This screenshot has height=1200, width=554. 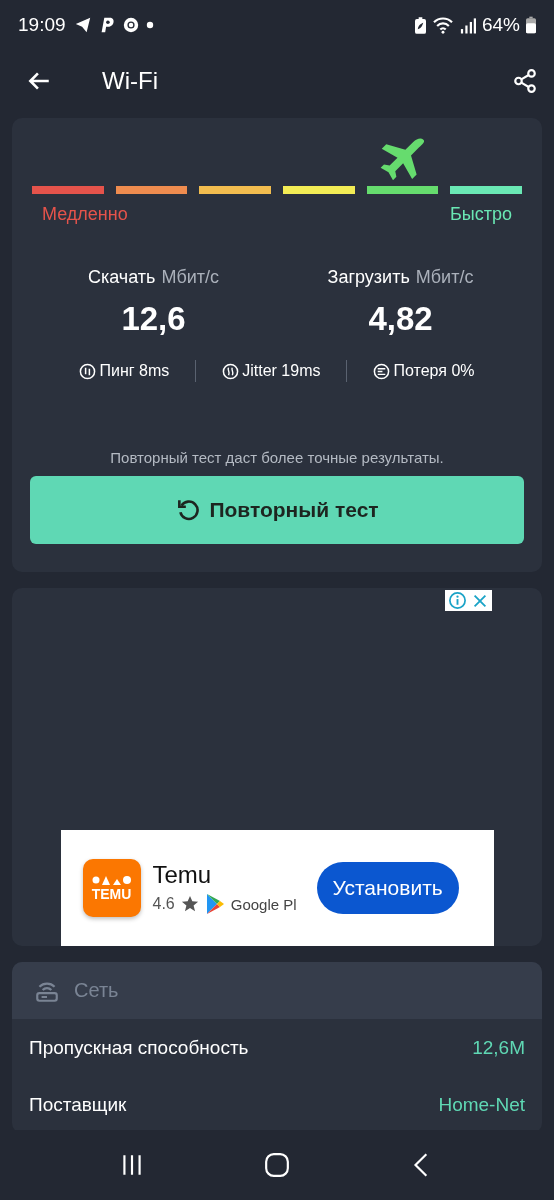 I want to click on row-value: 12,6M, so click(x=498, y=1047).